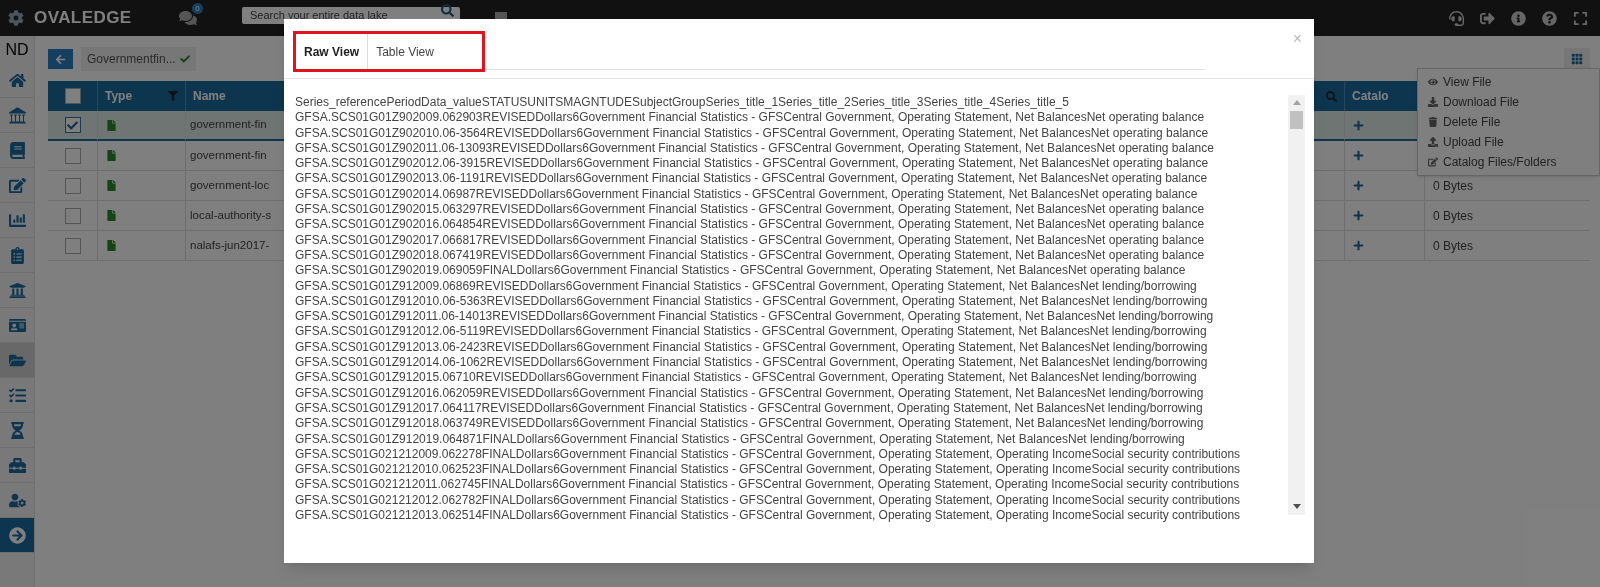 The width and height of the screenshot is (1600, 587). Describe the element at coordinates (1456, 18) in the screenshot. I see `headset-icon` at that location.